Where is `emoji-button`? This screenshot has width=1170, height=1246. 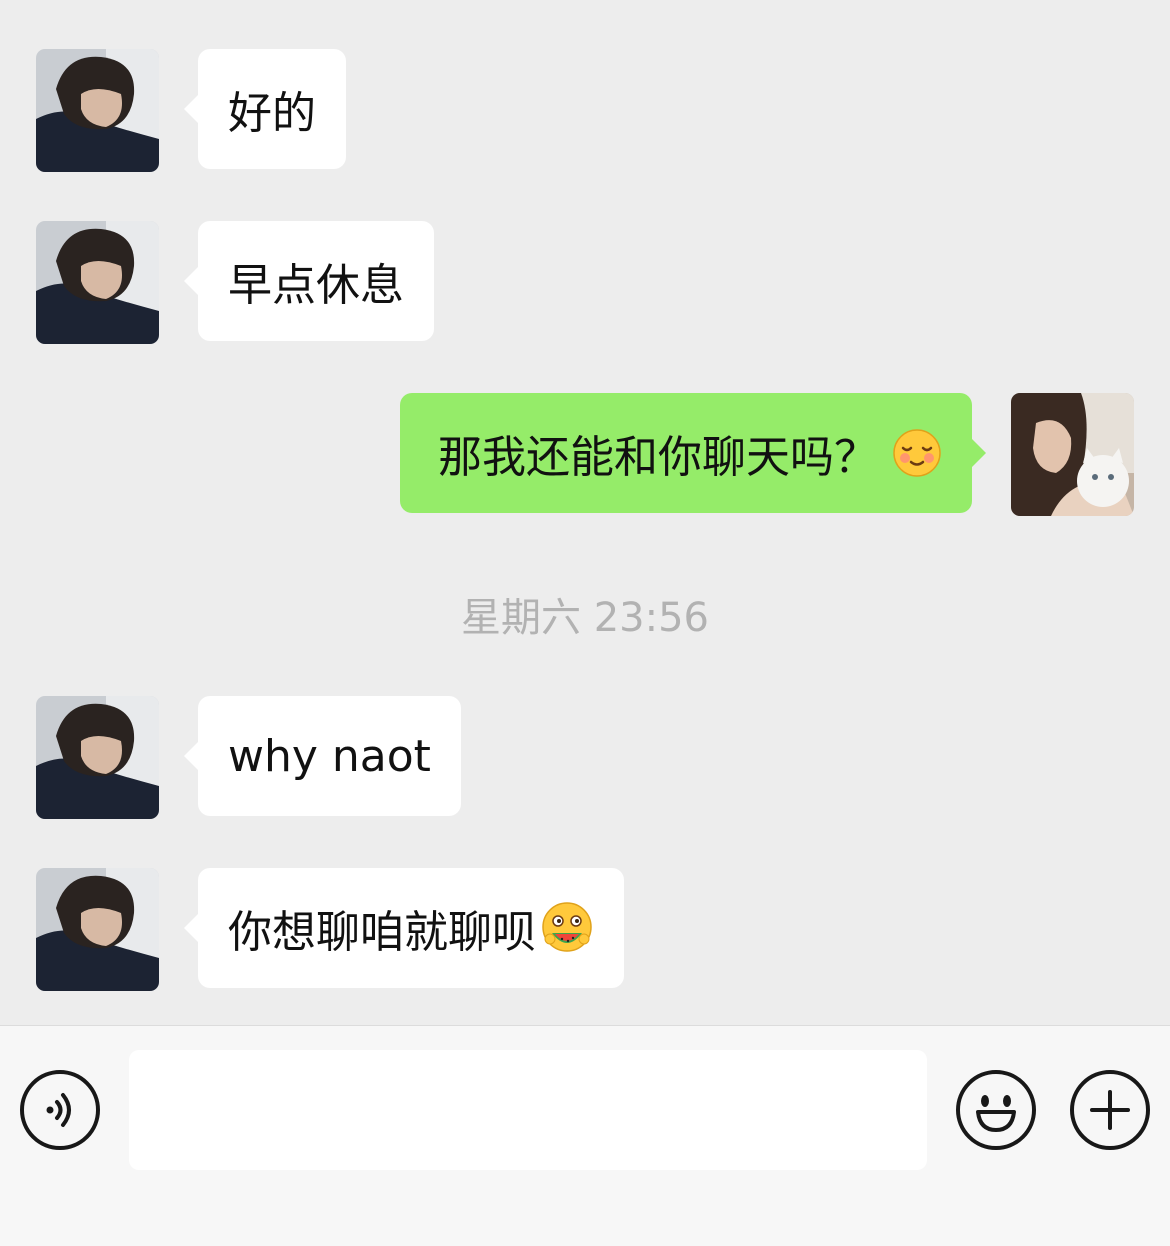
emoji-button is located at coordinates (996, 1110).